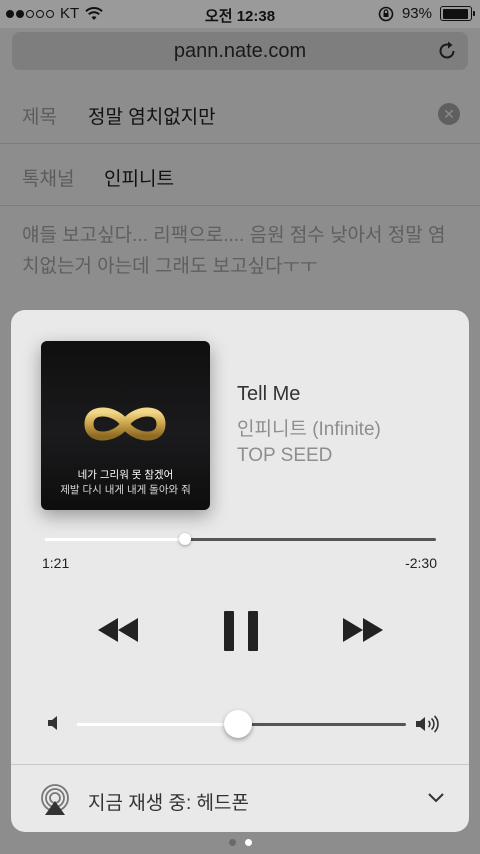 Image resolution: width=480 pixels, height=854 pixels. What do you see at coordinates (240, 175) in the screenshot?
I see `channel-row: 톡채널 인피니트` at bounding box center [240, 175].